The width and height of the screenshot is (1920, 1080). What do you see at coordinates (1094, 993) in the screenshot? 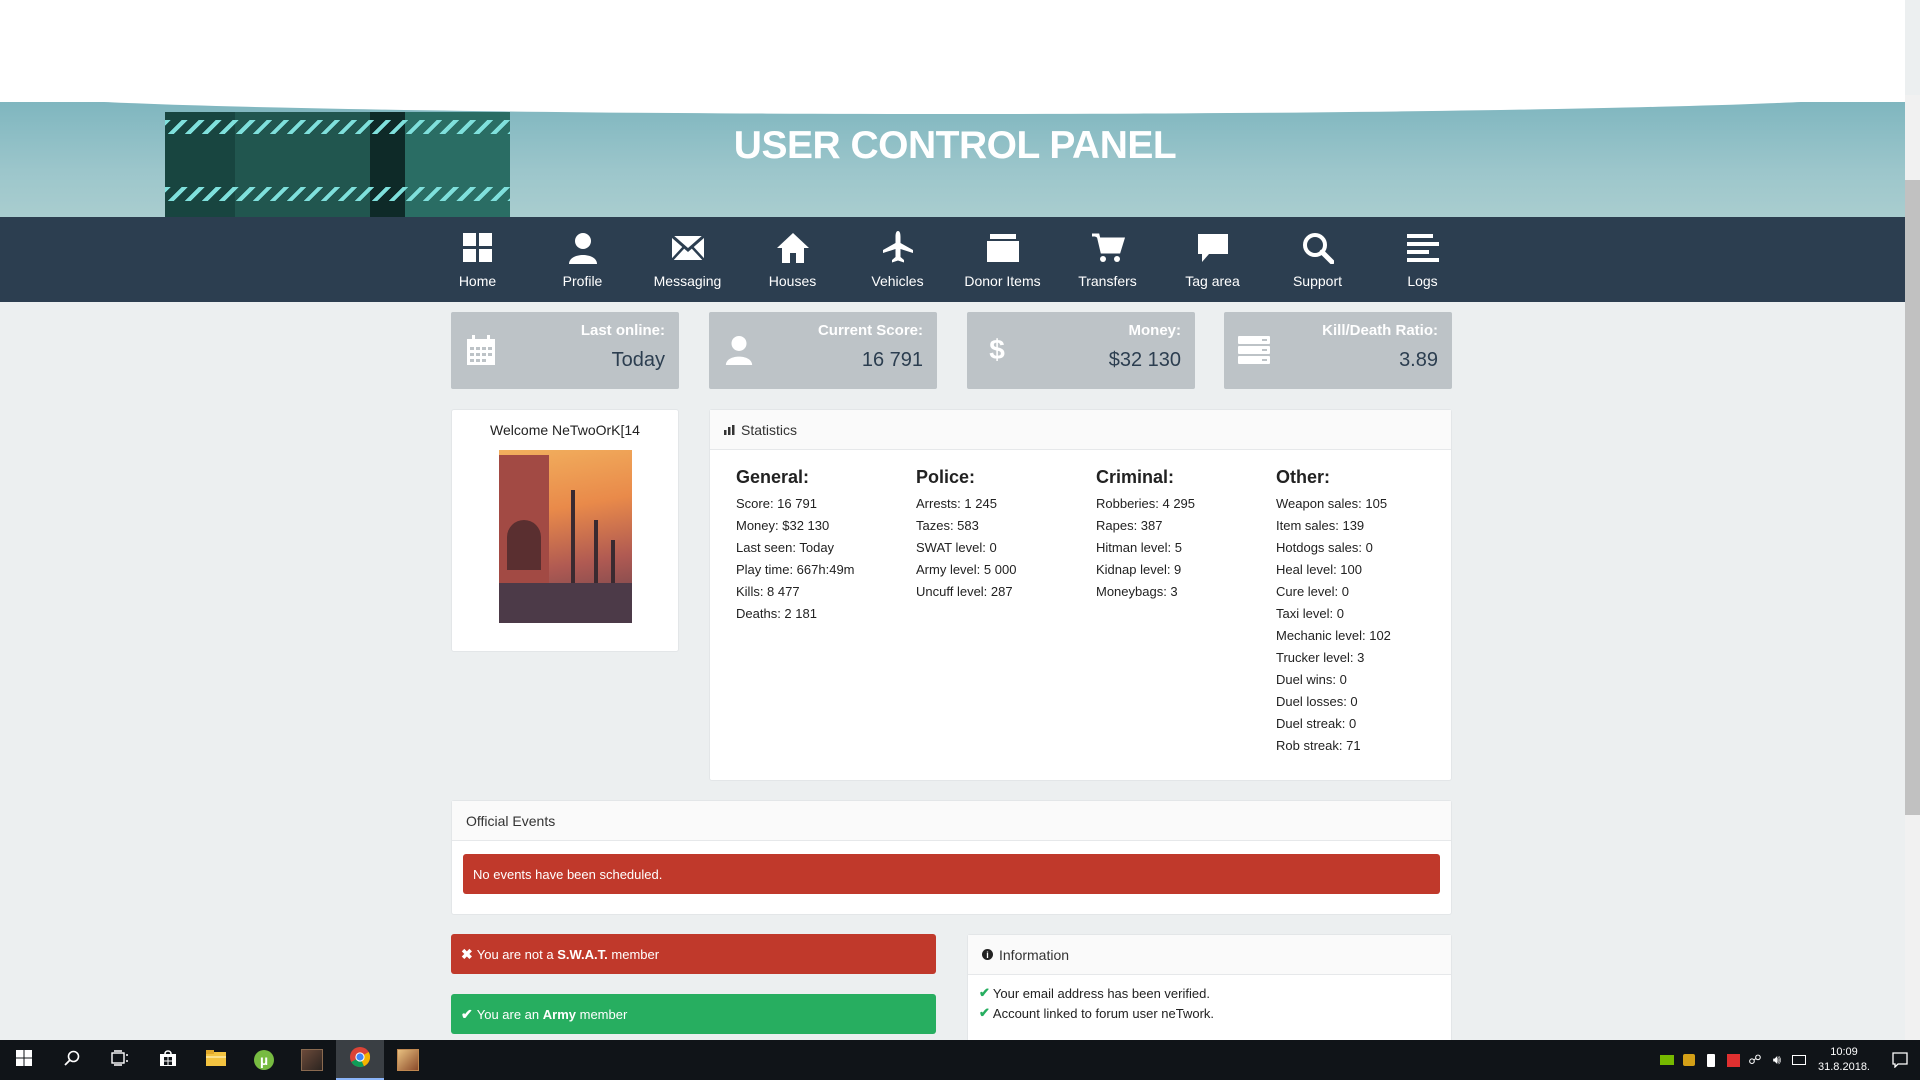
I see `info-line: ✔ Your email address has been verified.` at bounding box center [1094, 993].